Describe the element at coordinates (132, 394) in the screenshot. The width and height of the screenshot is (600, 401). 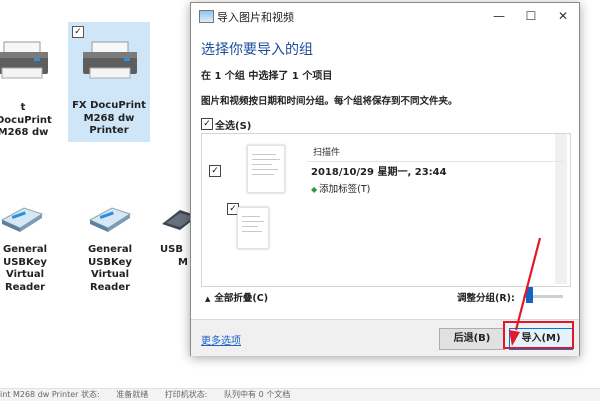
I see `status-item: 准备就绪` at that location.